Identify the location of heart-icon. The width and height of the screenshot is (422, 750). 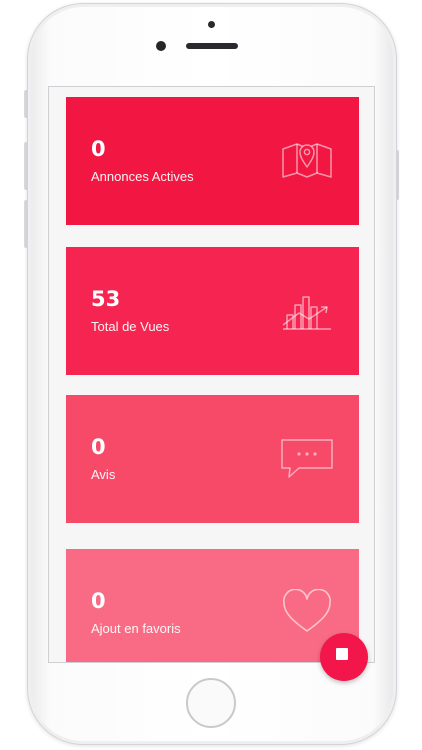
(307, 612).